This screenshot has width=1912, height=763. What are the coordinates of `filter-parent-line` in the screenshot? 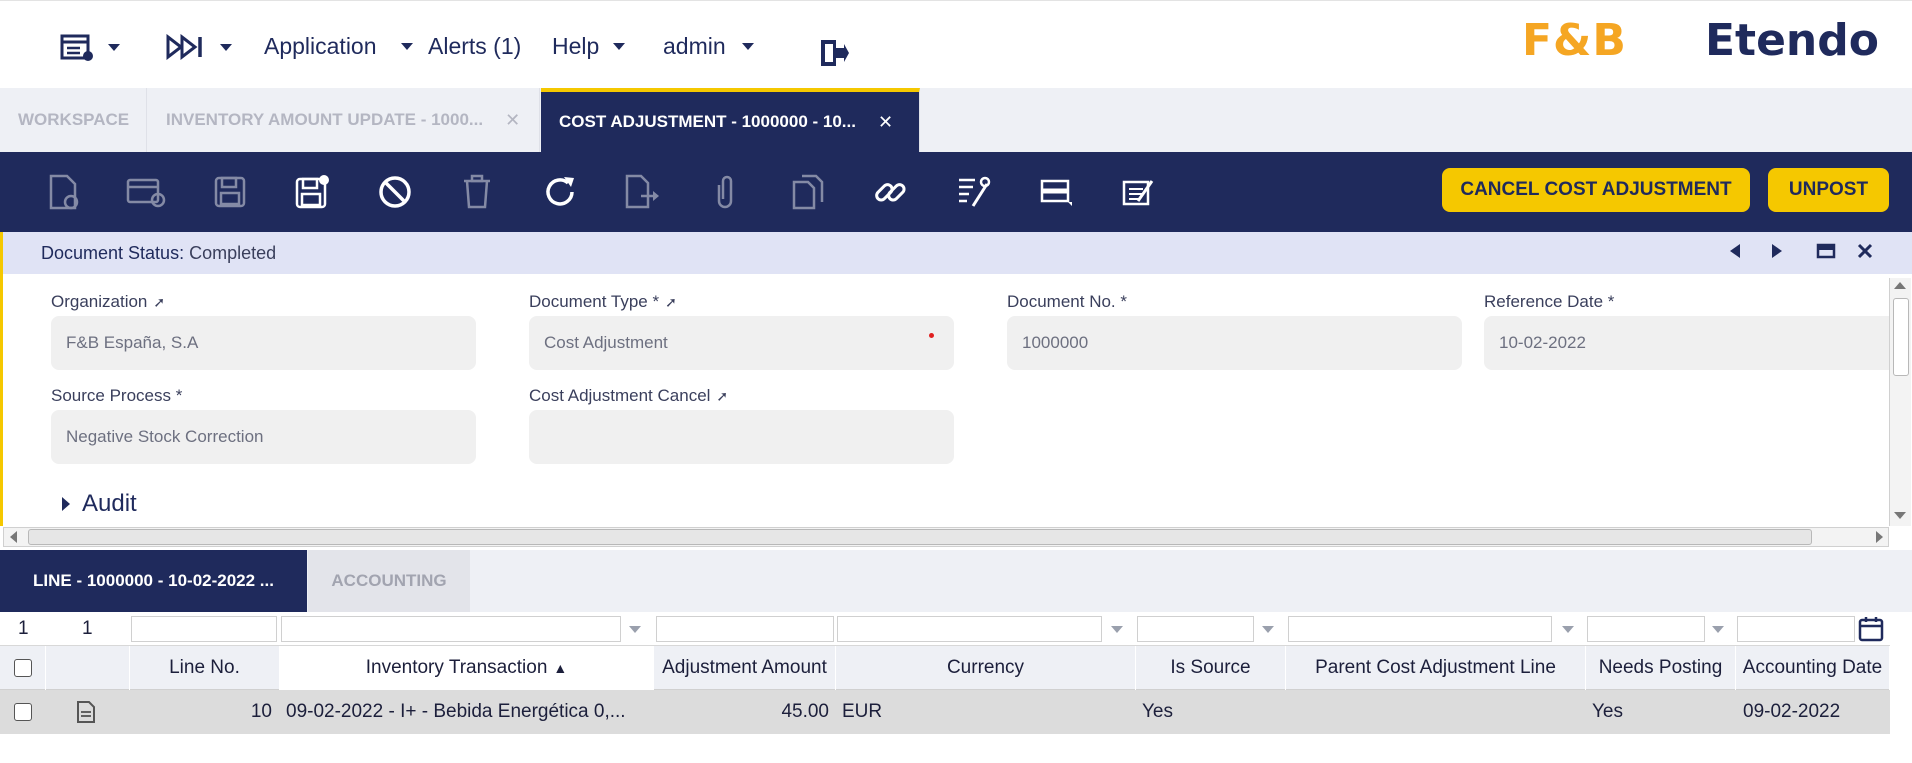 It's located at (1420, 629).